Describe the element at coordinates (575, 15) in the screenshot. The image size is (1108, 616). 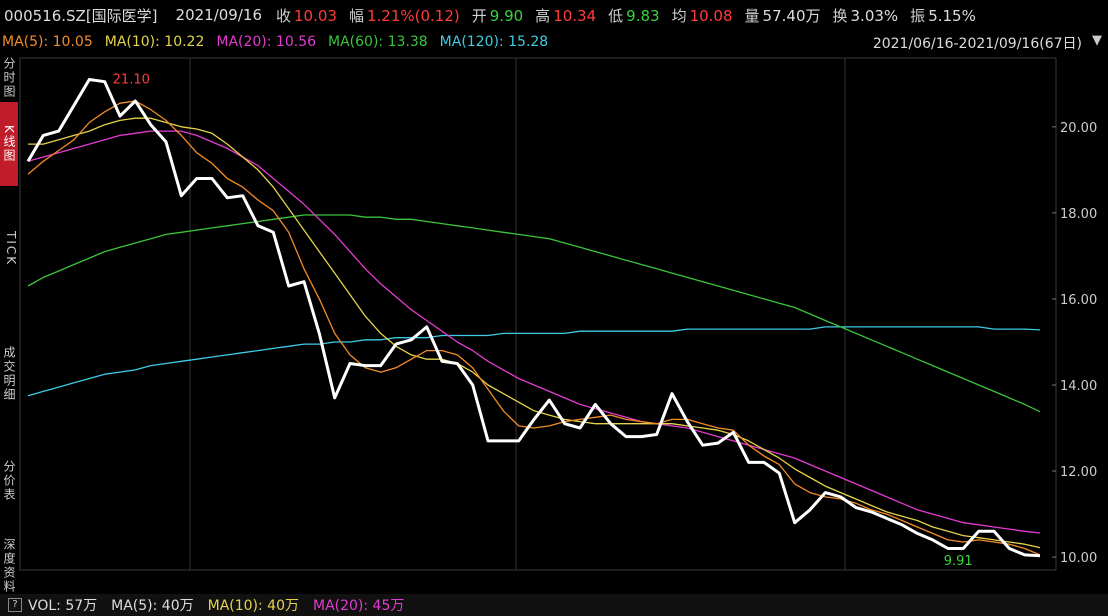
I see `quote-value: 10.34` at that location.